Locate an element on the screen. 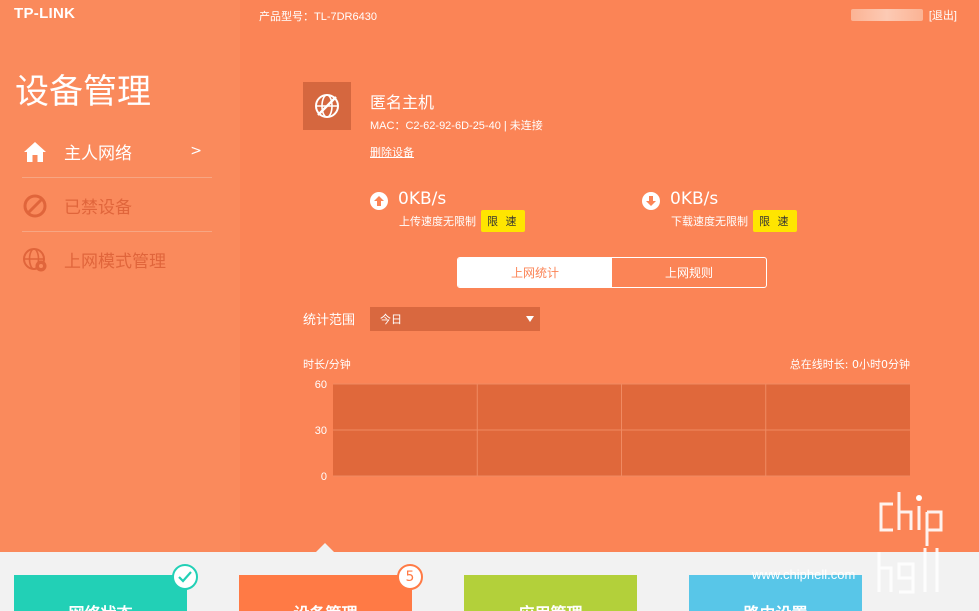 The image size is (979, 611). arrow-up-icon is located at coordinates (379, 201).